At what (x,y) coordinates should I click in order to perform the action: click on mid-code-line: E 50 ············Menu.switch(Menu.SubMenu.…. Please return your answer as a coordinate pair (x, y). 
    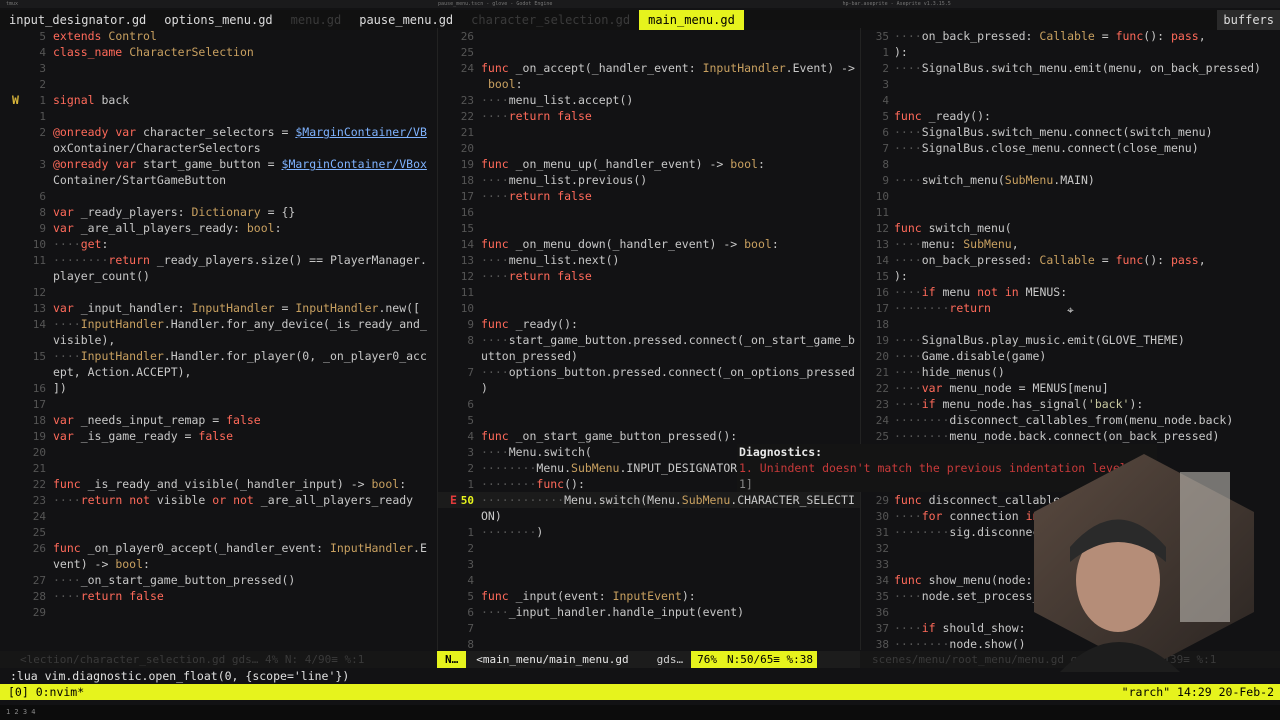
    Looking at the image, I should click on (649, 500).